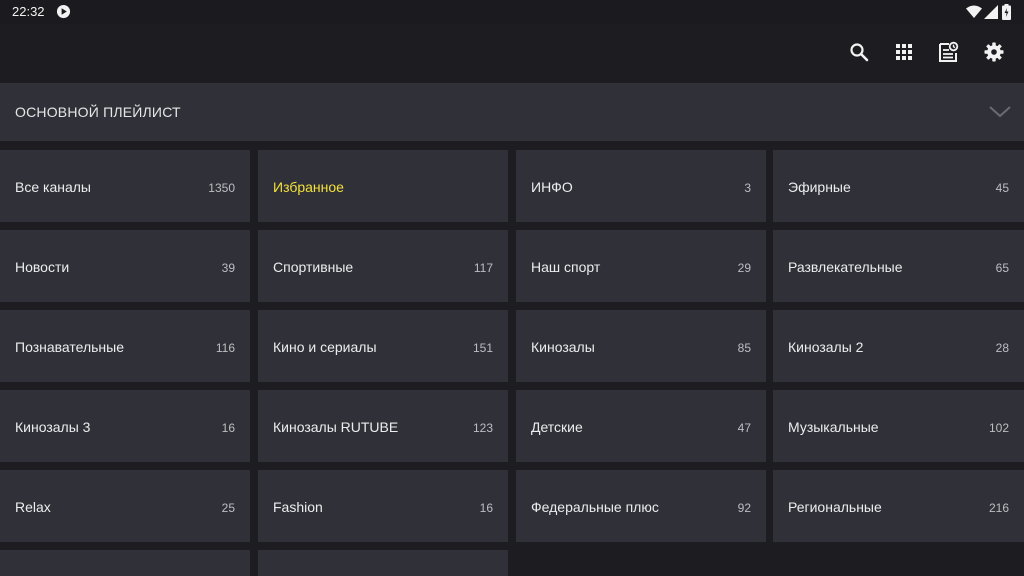 Image resolution: width=1024 pixels, height=576 pixels. I want to click on toolbar, so click(512, 53).